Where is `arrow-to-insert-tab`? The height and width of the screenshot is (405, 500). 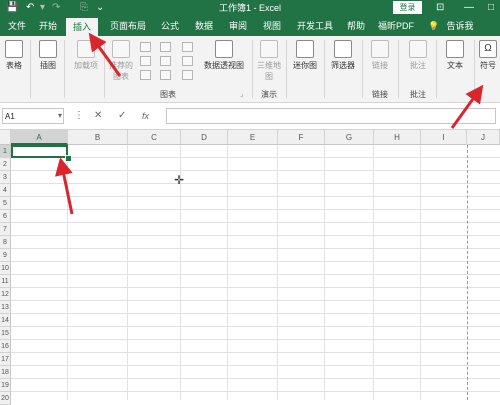
arrow-to-insert-tab is located at coordinates (105, 54).